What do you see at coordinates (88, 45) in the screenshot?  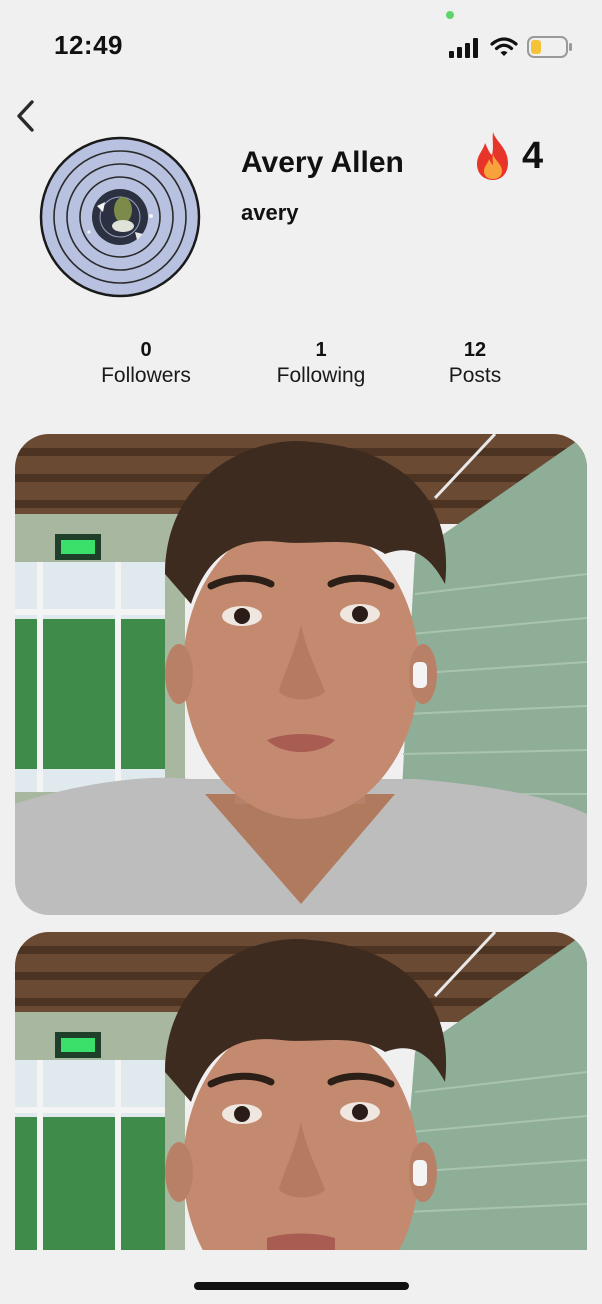 I see `status-time: 12:49` at bounding box center [88, 45].